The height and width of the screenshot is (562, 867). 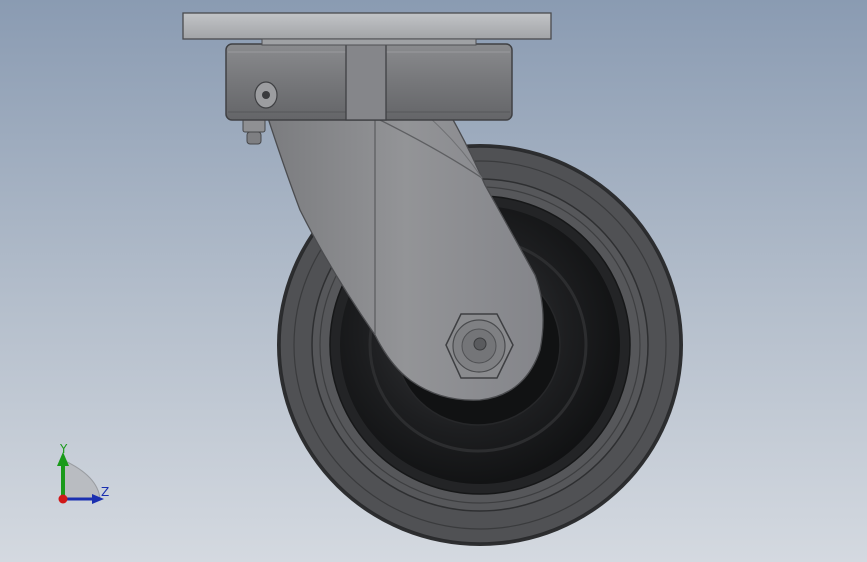 I want to click on grease-fitting, so click(x=254, y=131).